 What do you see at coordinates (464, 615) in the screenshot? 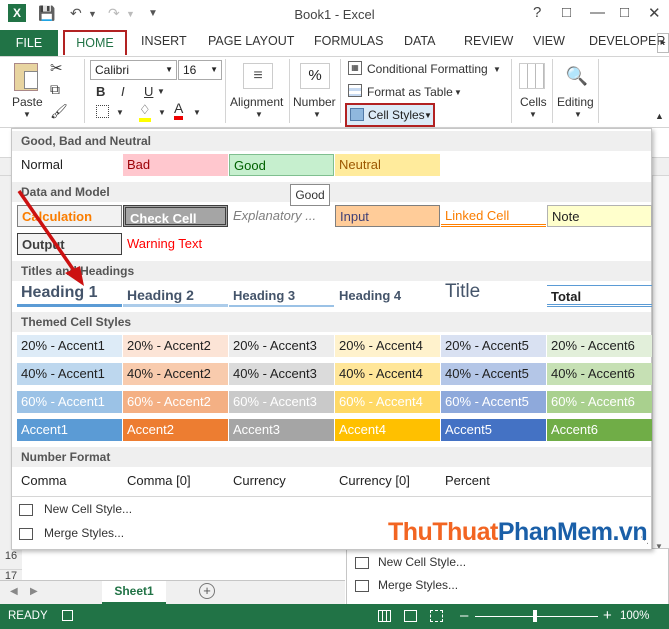
I see `zoom-out-icon: –` at bounding box center [464, 615].